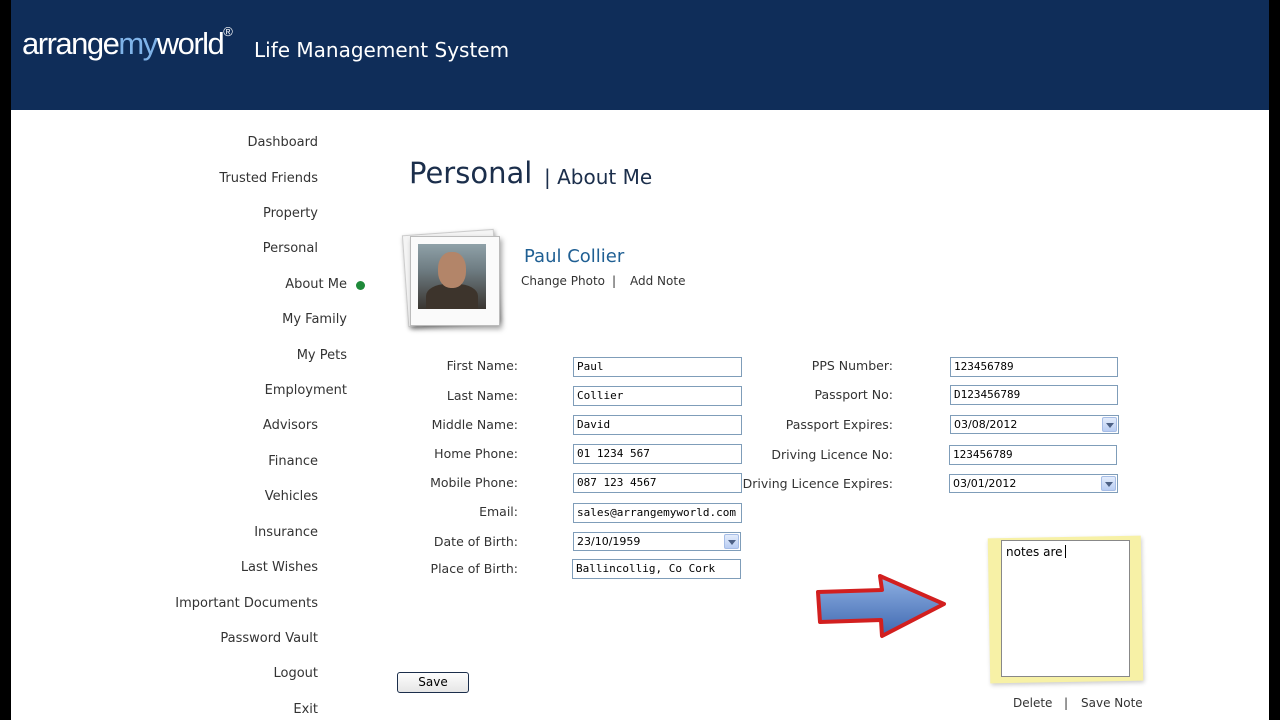  Describe the element at coordinates (852, 365) in the screenshot. I see `pps-number-label: PPS Number:` at that location.